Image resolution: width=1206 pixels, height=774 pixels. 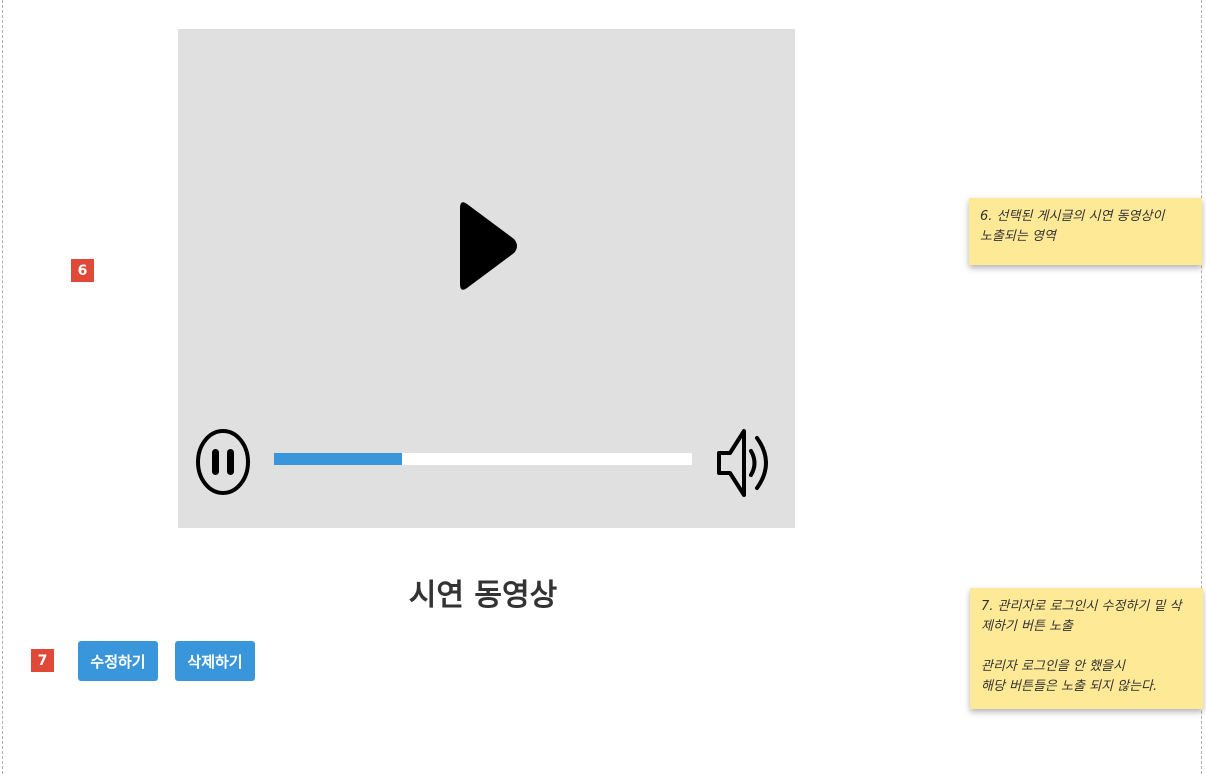 I want to click on sticky-note-6: 6. 선택된 게시글의 시연 동영상이 노출되는 영역, so click(x=1085, y=231).